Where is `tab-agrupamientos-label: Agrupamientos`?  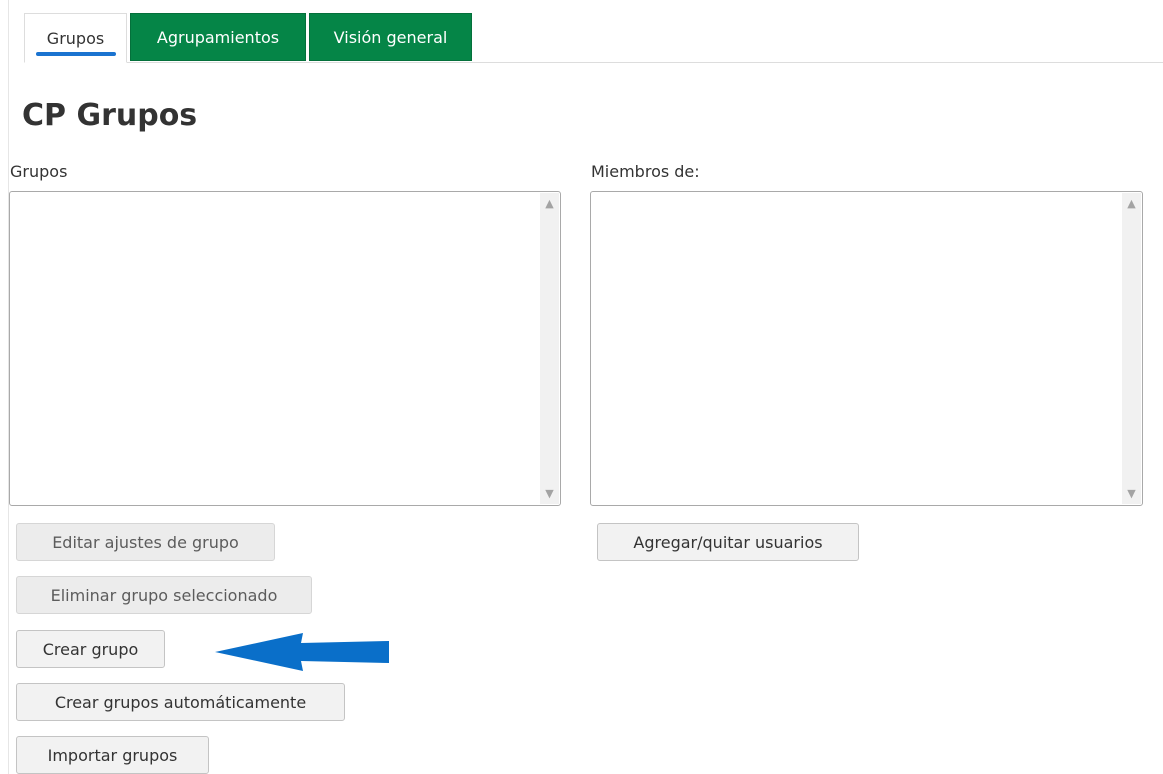 tab-agrupamientos-label: Agrupamientos is located at coordinates (218, 37).